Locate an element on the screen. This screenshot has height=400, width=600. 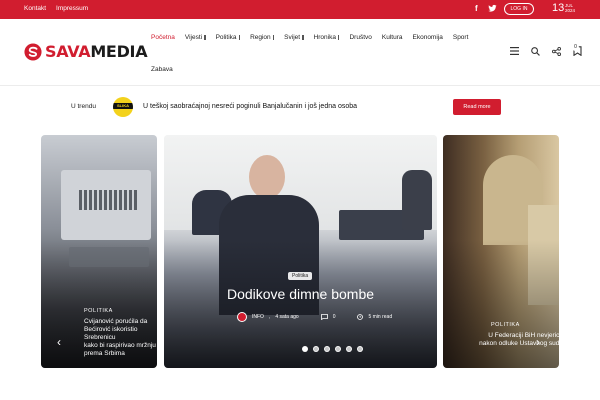
site-logo: SAVA MEDIA is located at coordinates (86, 51).